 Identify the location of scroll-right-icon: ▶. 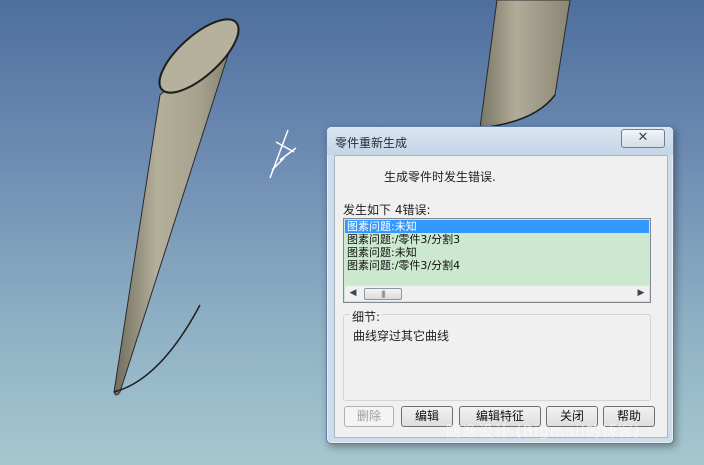
(641, 293).